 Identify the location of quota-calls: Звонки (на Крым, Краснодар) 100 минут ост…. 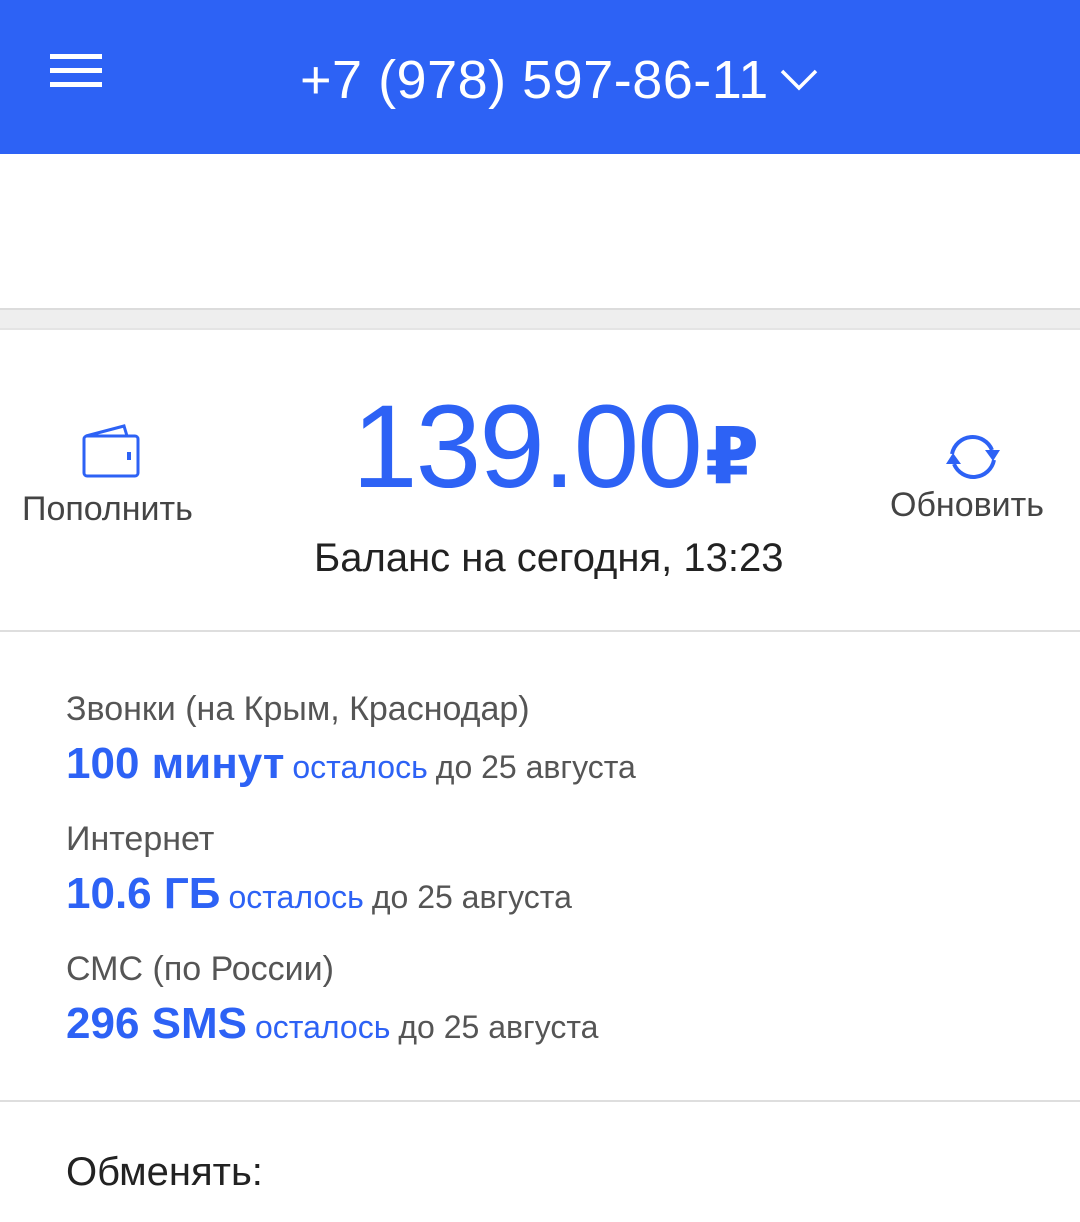
(556, 739).